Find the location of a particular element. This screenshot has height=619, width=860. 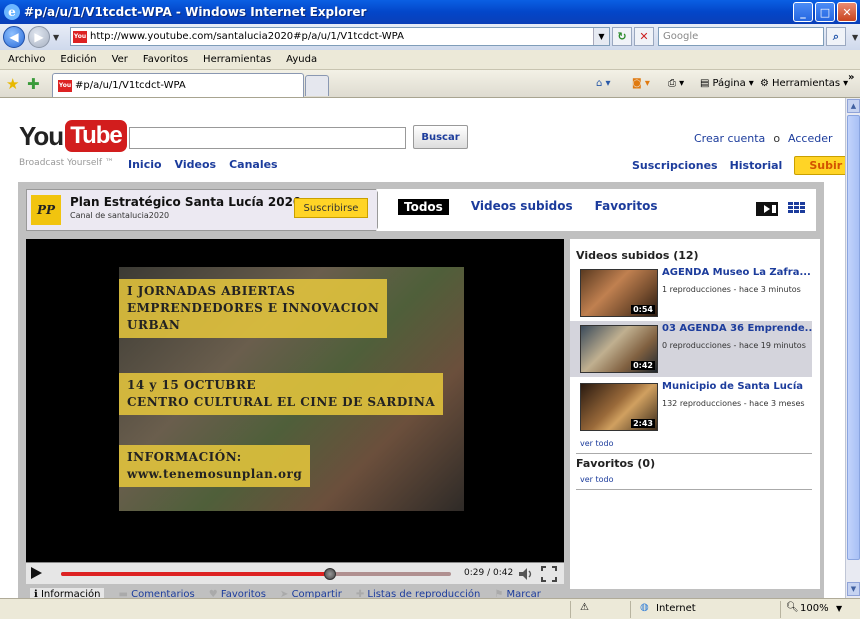

scroll-down-icon: ▼ is located at coordinates (853, 589).